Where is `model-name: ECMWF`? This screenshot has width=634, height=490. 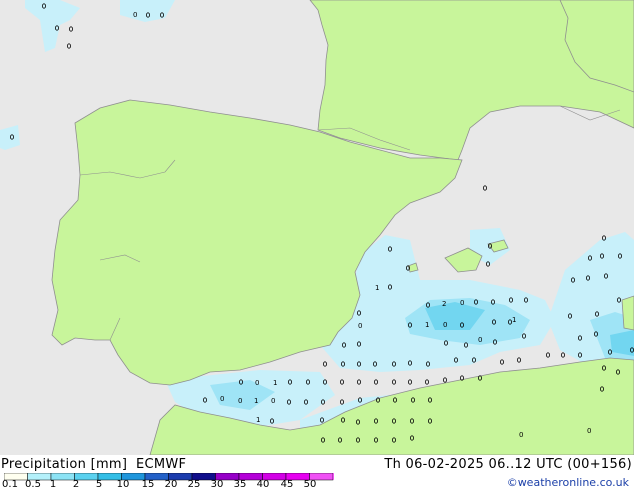 model-name: ECMWF is located at coordinates (161, 464).